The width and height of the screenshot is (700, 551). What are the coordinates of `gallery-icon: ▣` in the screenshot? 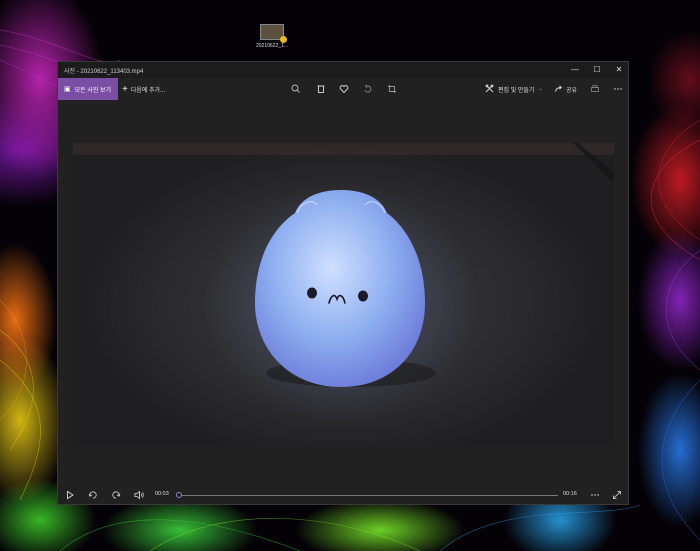 It's located at (67, 89).